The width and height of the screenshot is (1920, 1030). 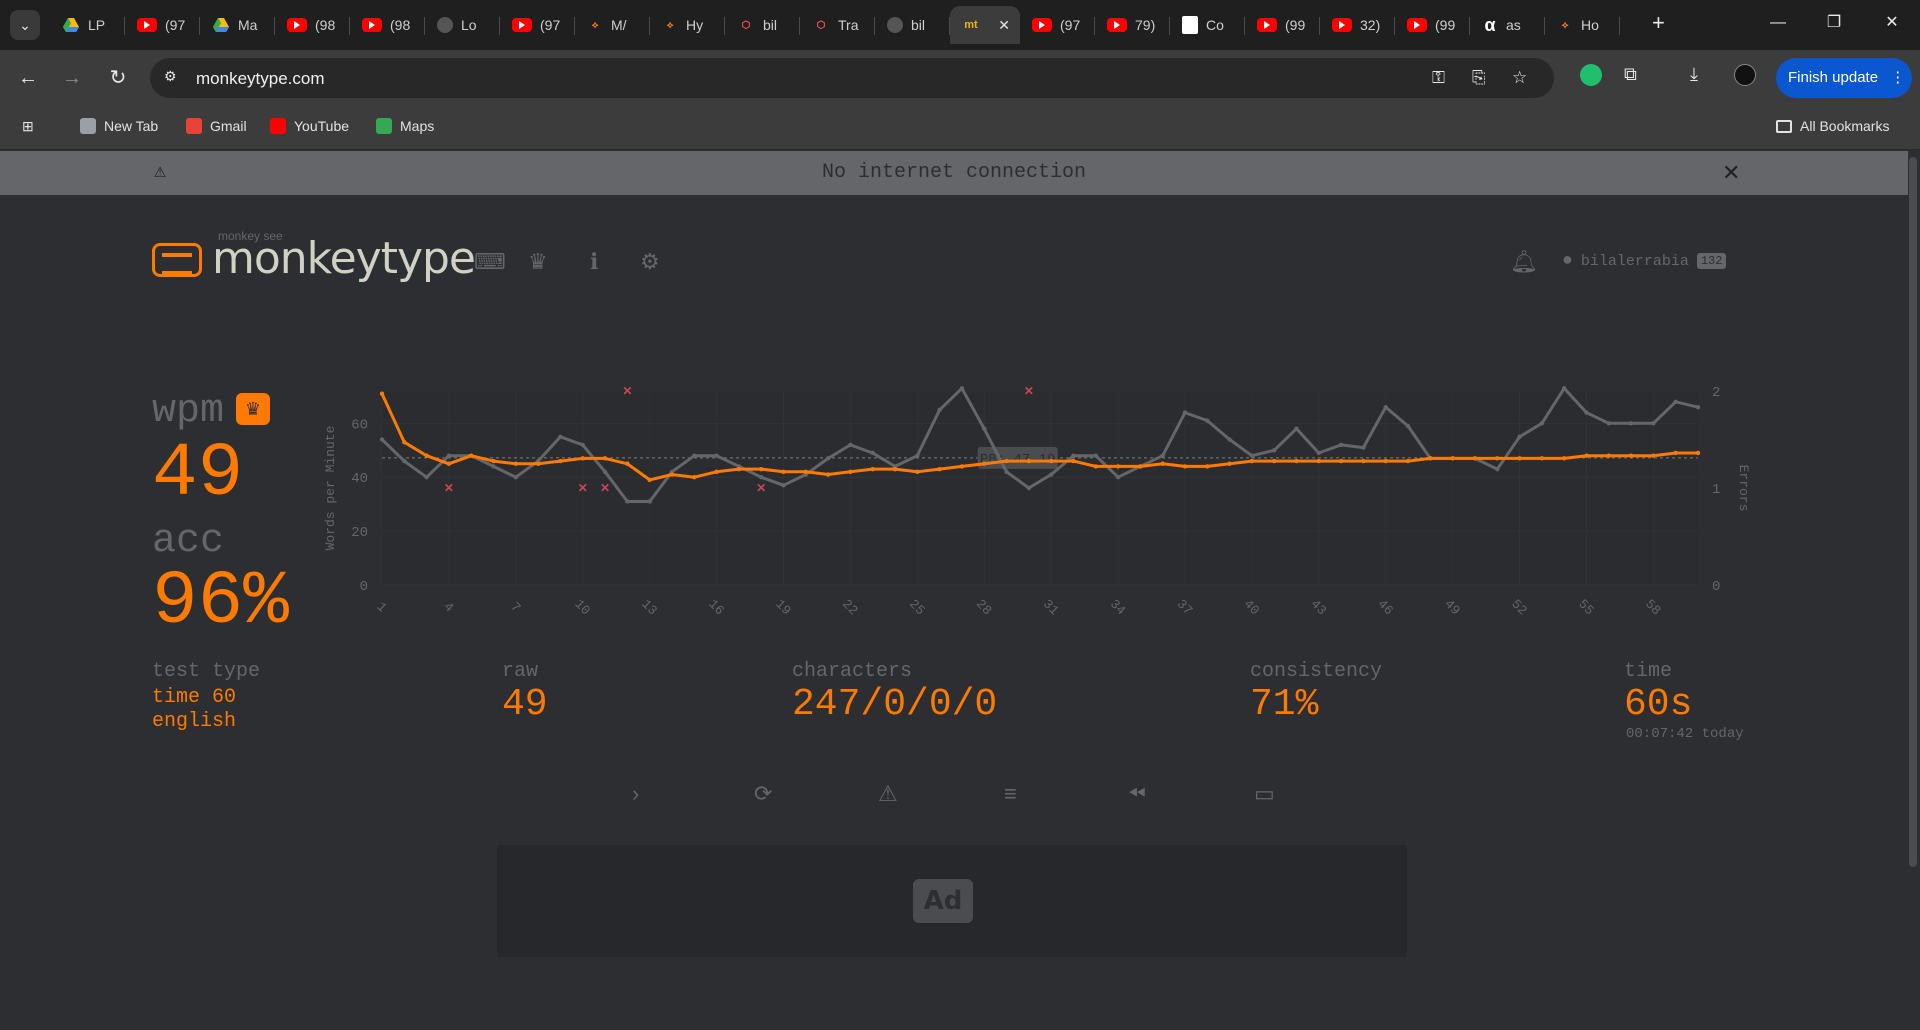 What do you see at coordinates (490, 262) in the screenshot?
I see `keyboard-icon: ⌨` at bounding box center [490, 262].